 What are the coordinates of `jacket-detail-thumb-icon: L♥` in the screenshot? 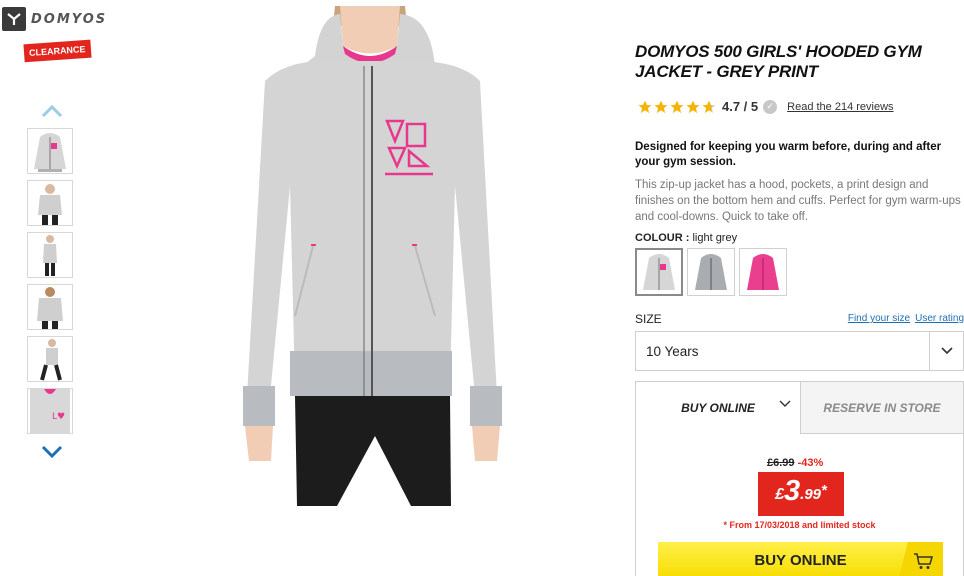 It's located at (50, 411).